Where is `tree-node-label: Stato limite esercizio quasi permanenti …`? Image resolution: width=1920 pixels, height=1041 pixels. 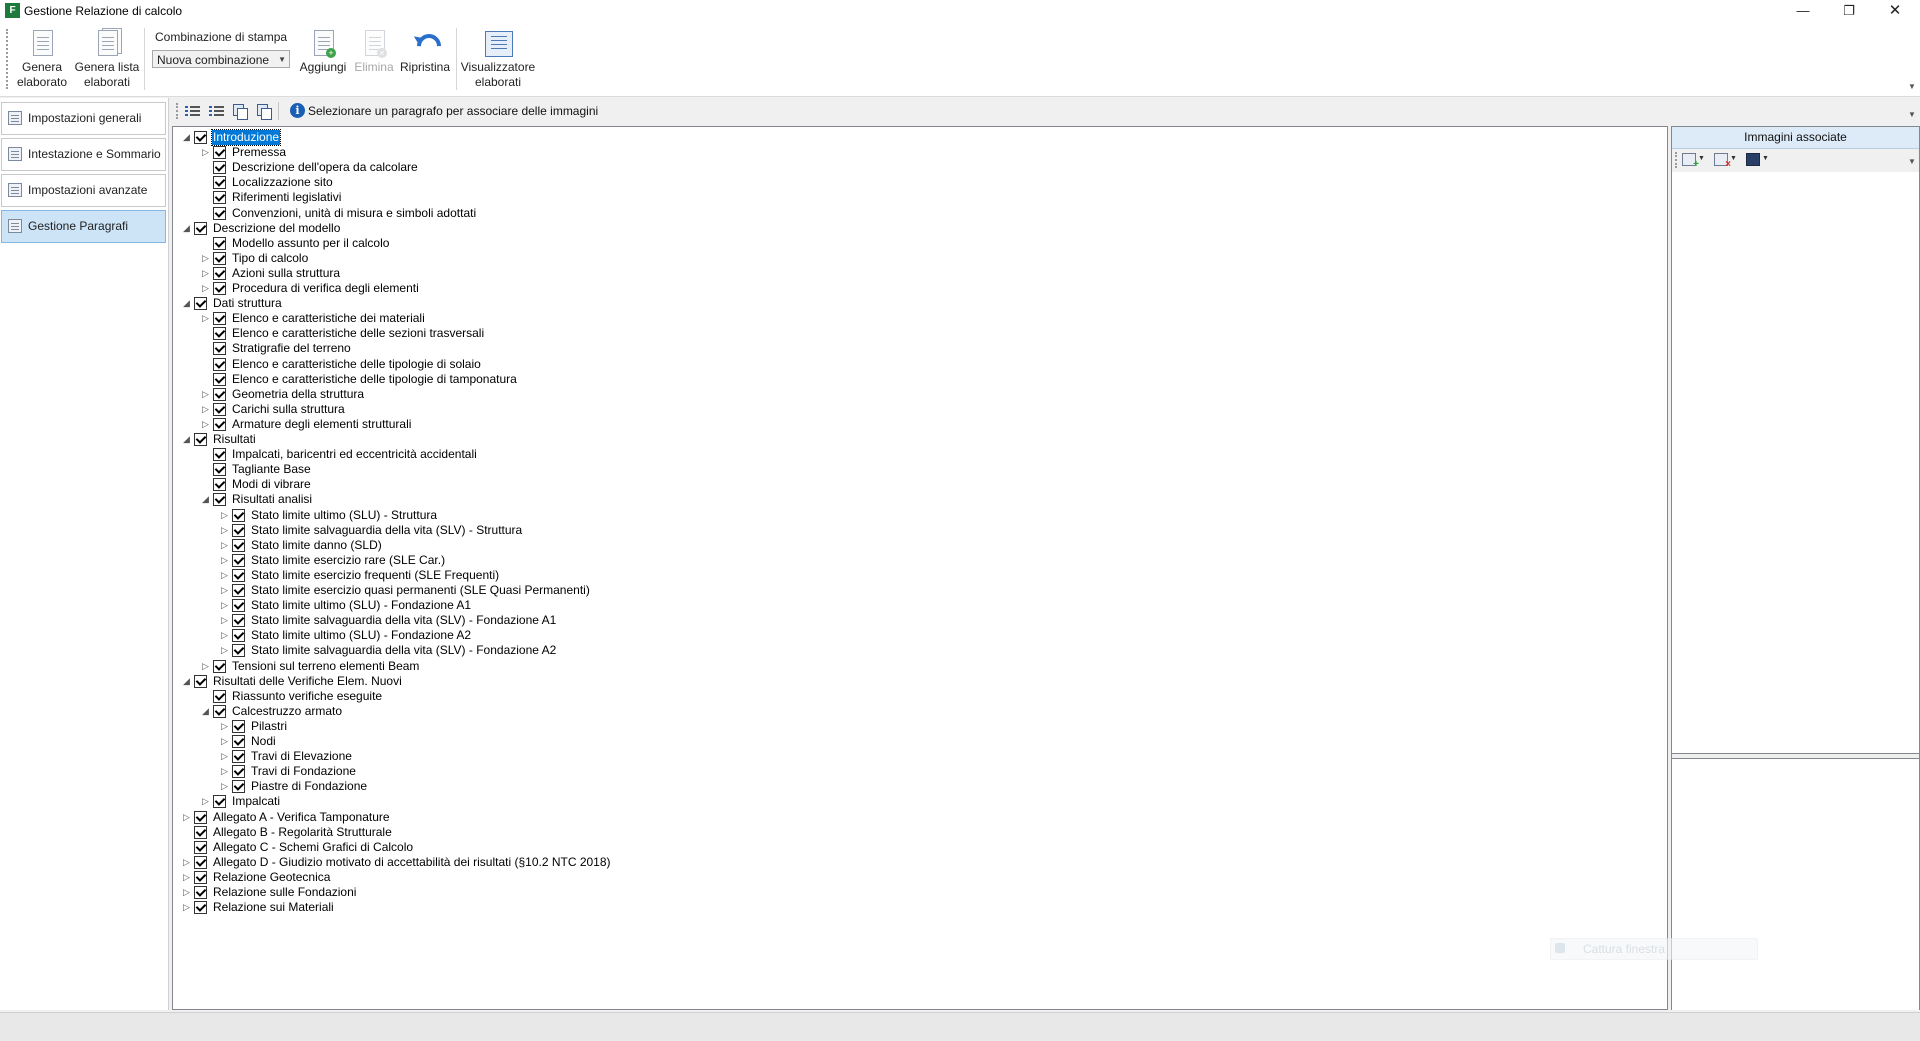
tree-node-label: Stato limite esercizio quasi permanenti … is located at coordinates (420, 590).